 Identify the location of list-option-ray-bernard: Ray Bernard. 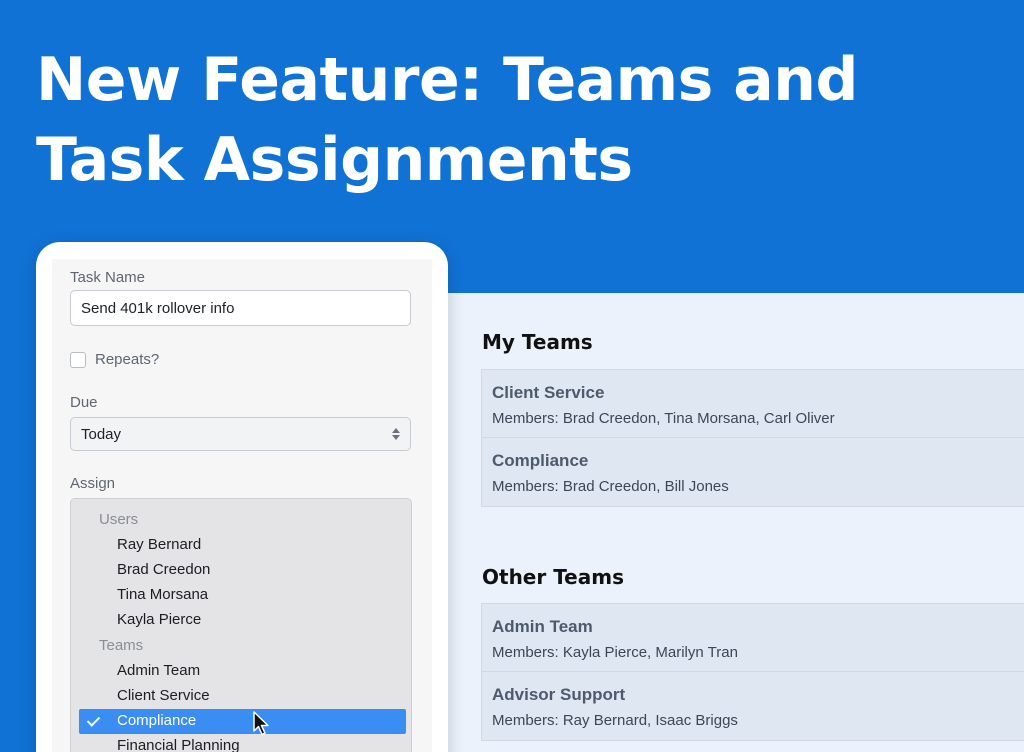
(159, 544).